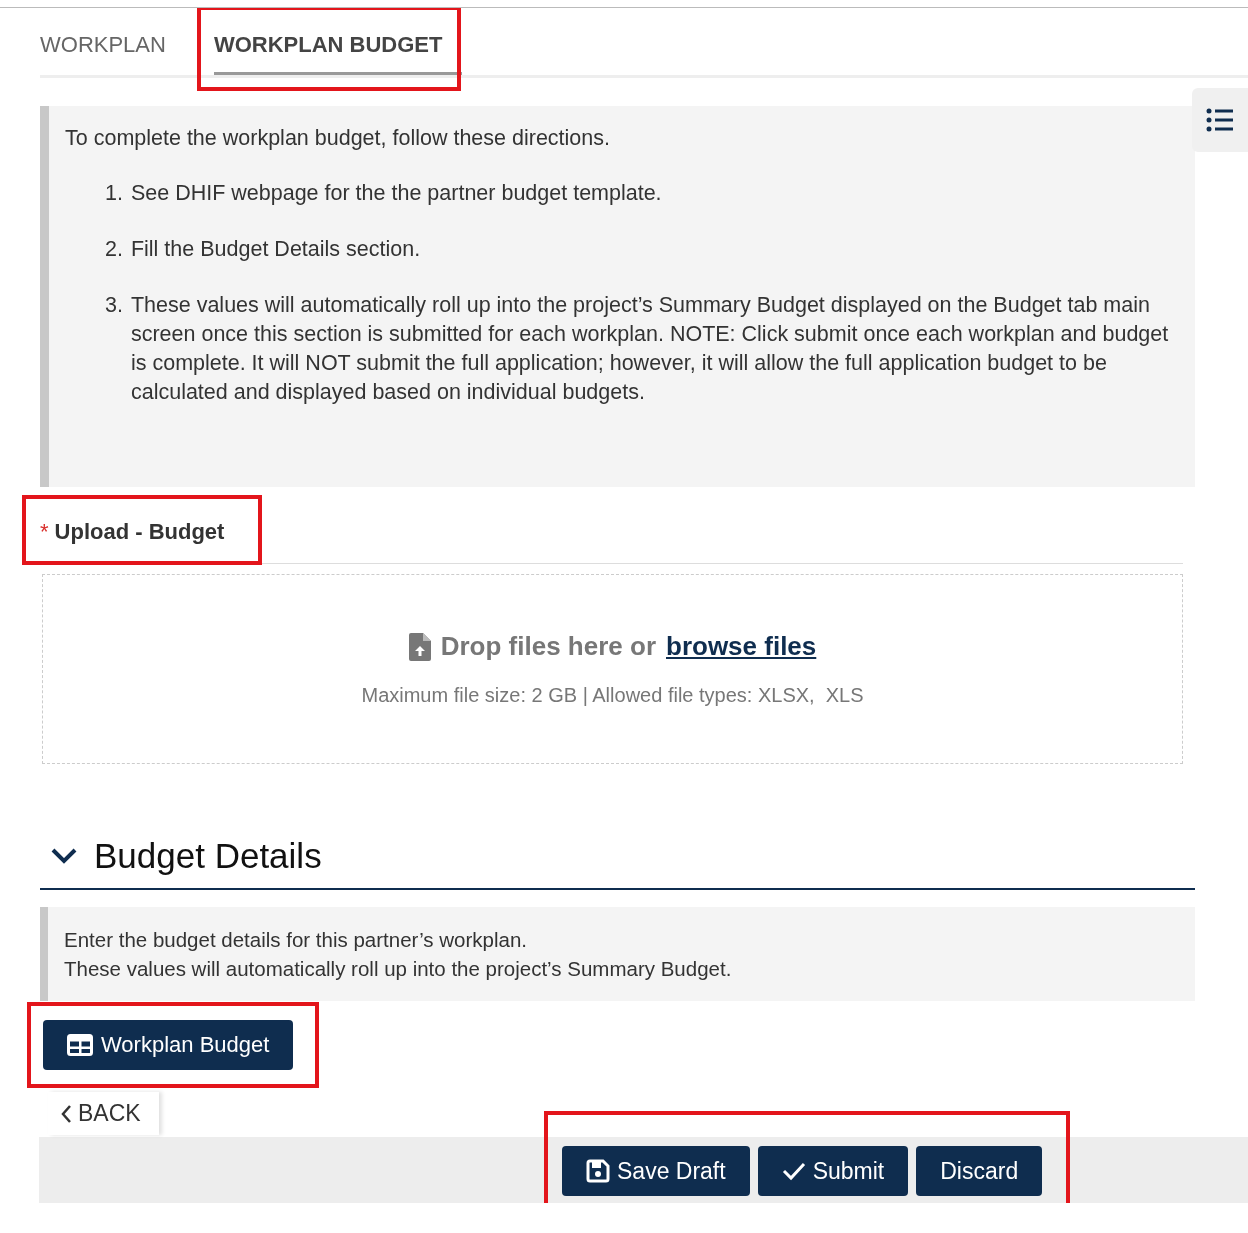  Describe the element at coordinates (396, 193) in the screenshot. I see `step-text: See DHIF webpage for the the partner budget template.` at that location.